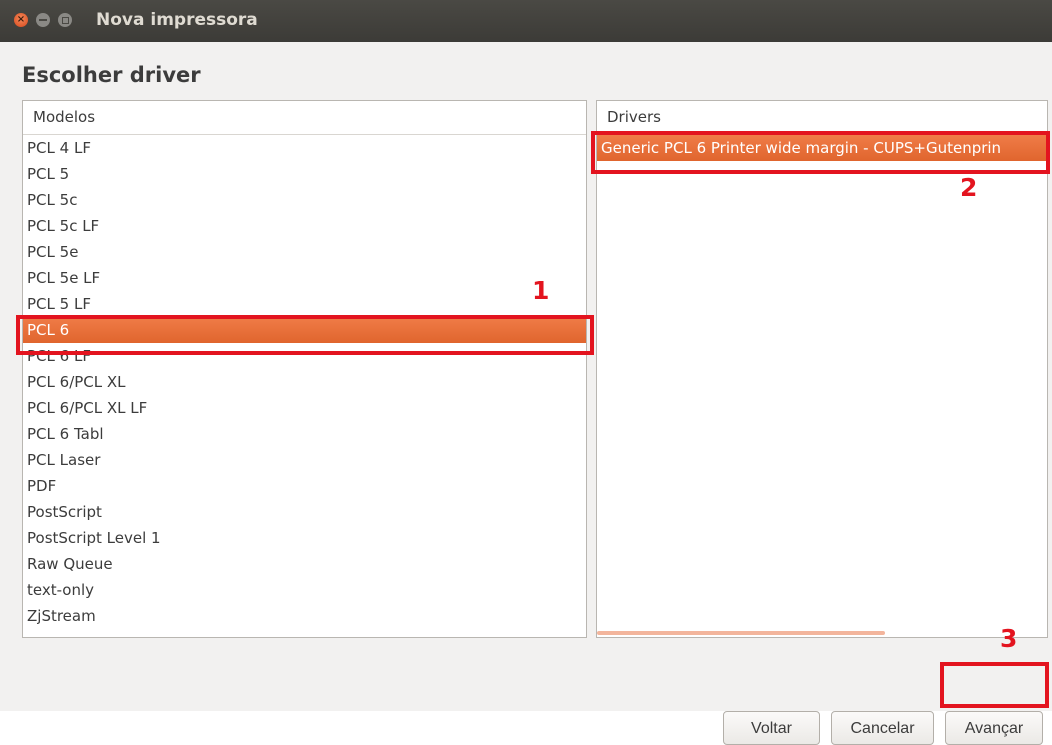 Image resolution: width=1052 pixels, height=745 pixels. Describe the element at coordinates (43, 20) in the screenshot. I see `minimize-window-icon` at that location.